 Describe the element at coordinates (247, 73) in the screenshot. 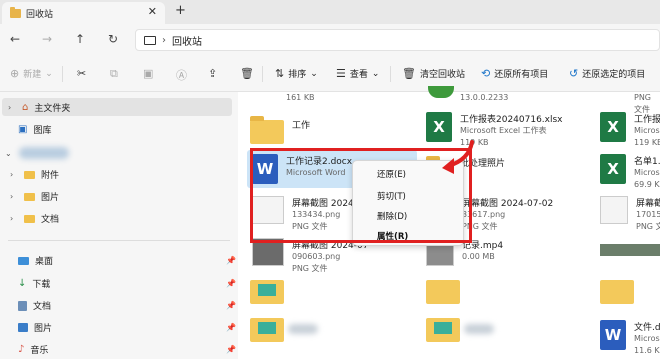

I see `delete-icon: 🗑` at that location.